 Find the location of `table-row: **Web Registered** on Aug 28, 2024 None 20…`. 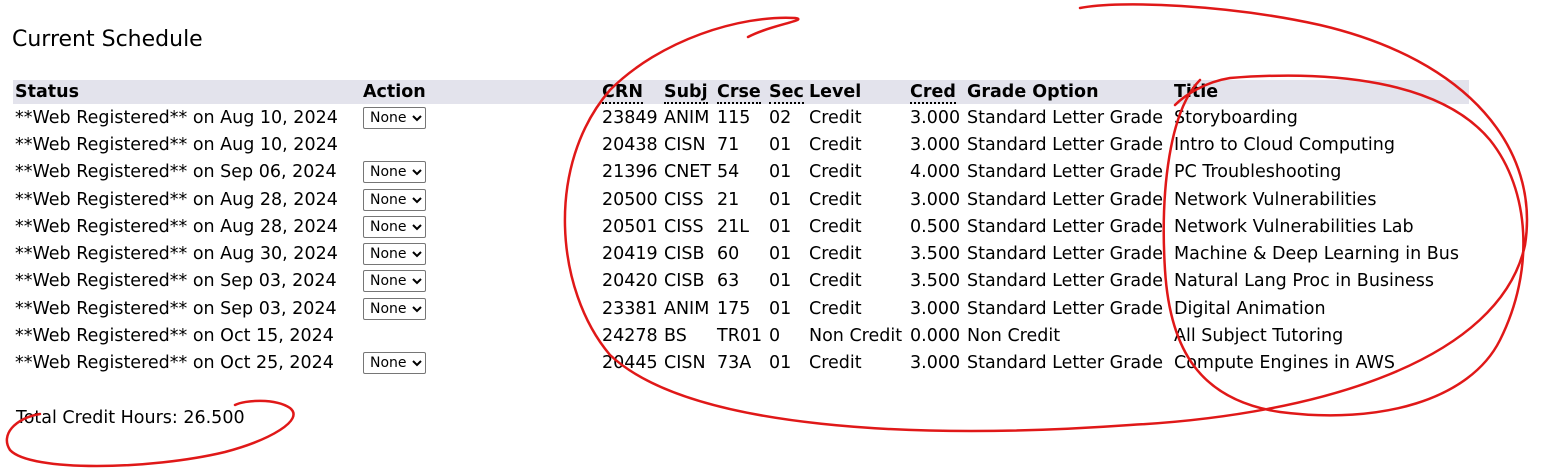

table-row: **Web Registered** on Aug 28, 2024 None 20… is located at coordinates (741, 226).